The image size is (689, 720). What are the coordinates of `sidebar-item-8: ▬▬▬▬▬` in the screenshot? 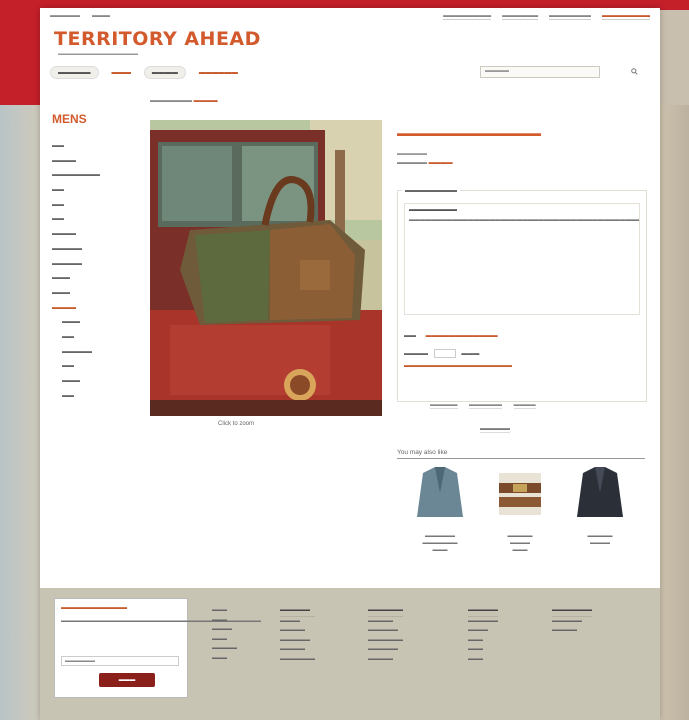 It's located at (92, 250).